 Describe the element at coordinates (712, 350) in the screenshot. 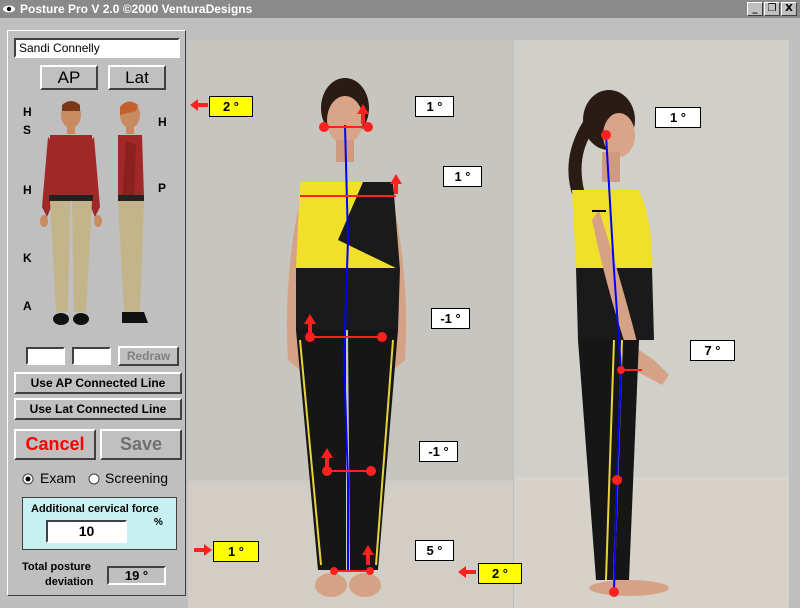

I see `lat-hip-angle: 7 °` at that location.